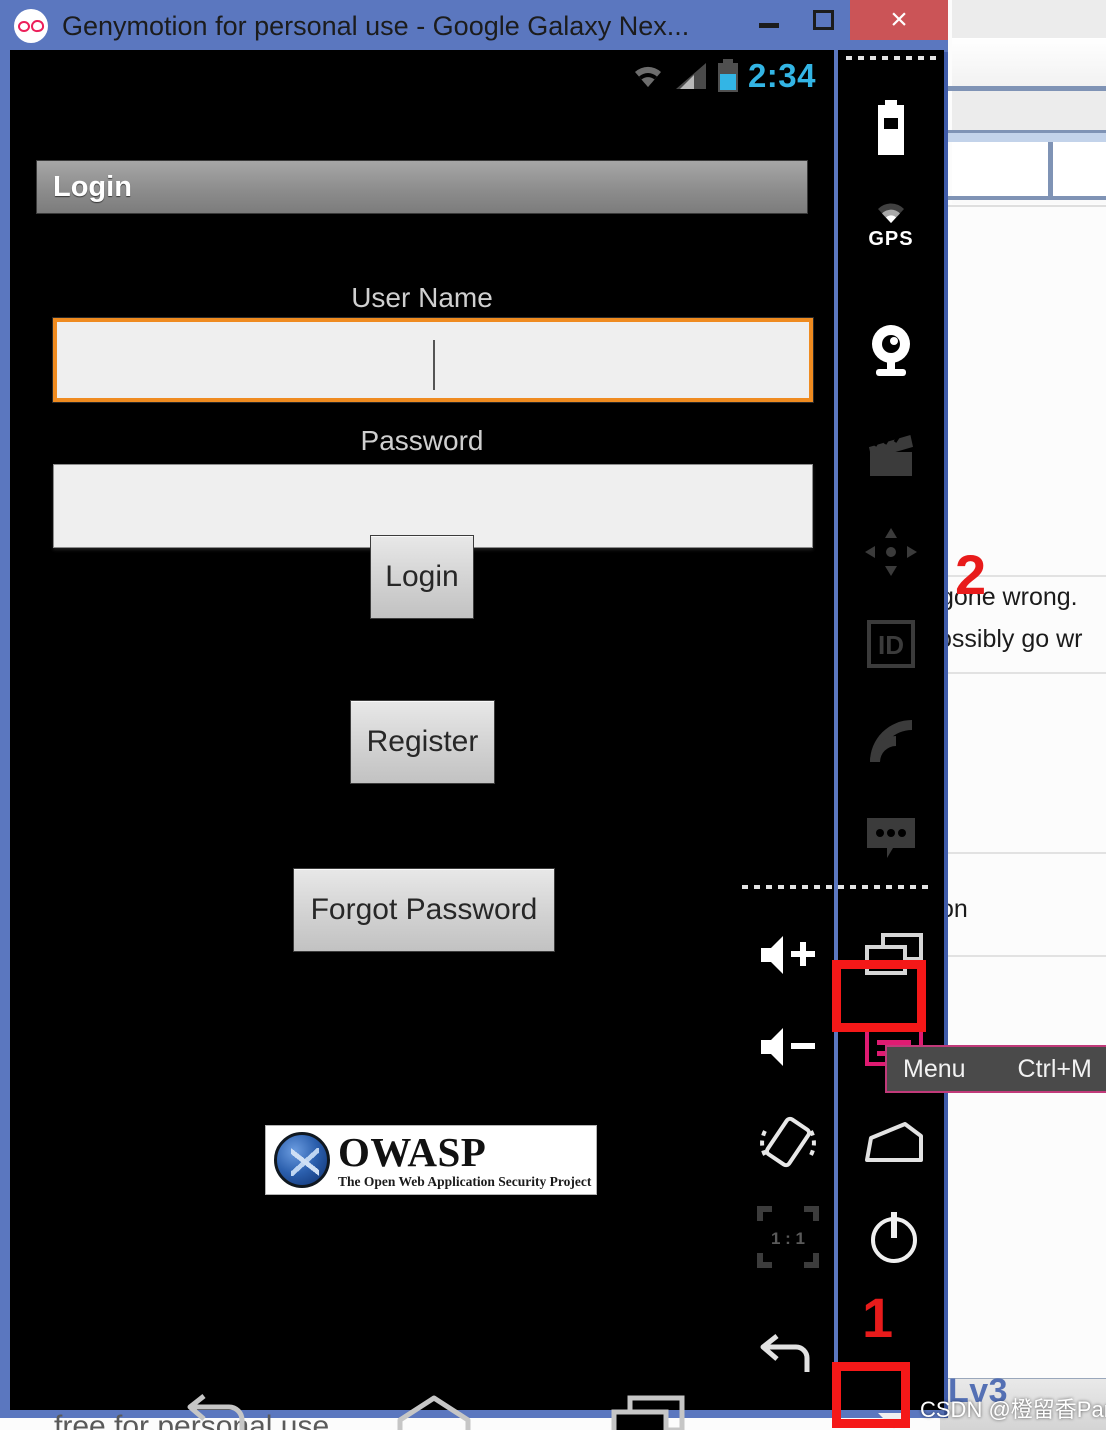  Describe the element at coordinates (769, 25) in the screenshot. I see `minimize-icon` at that location.